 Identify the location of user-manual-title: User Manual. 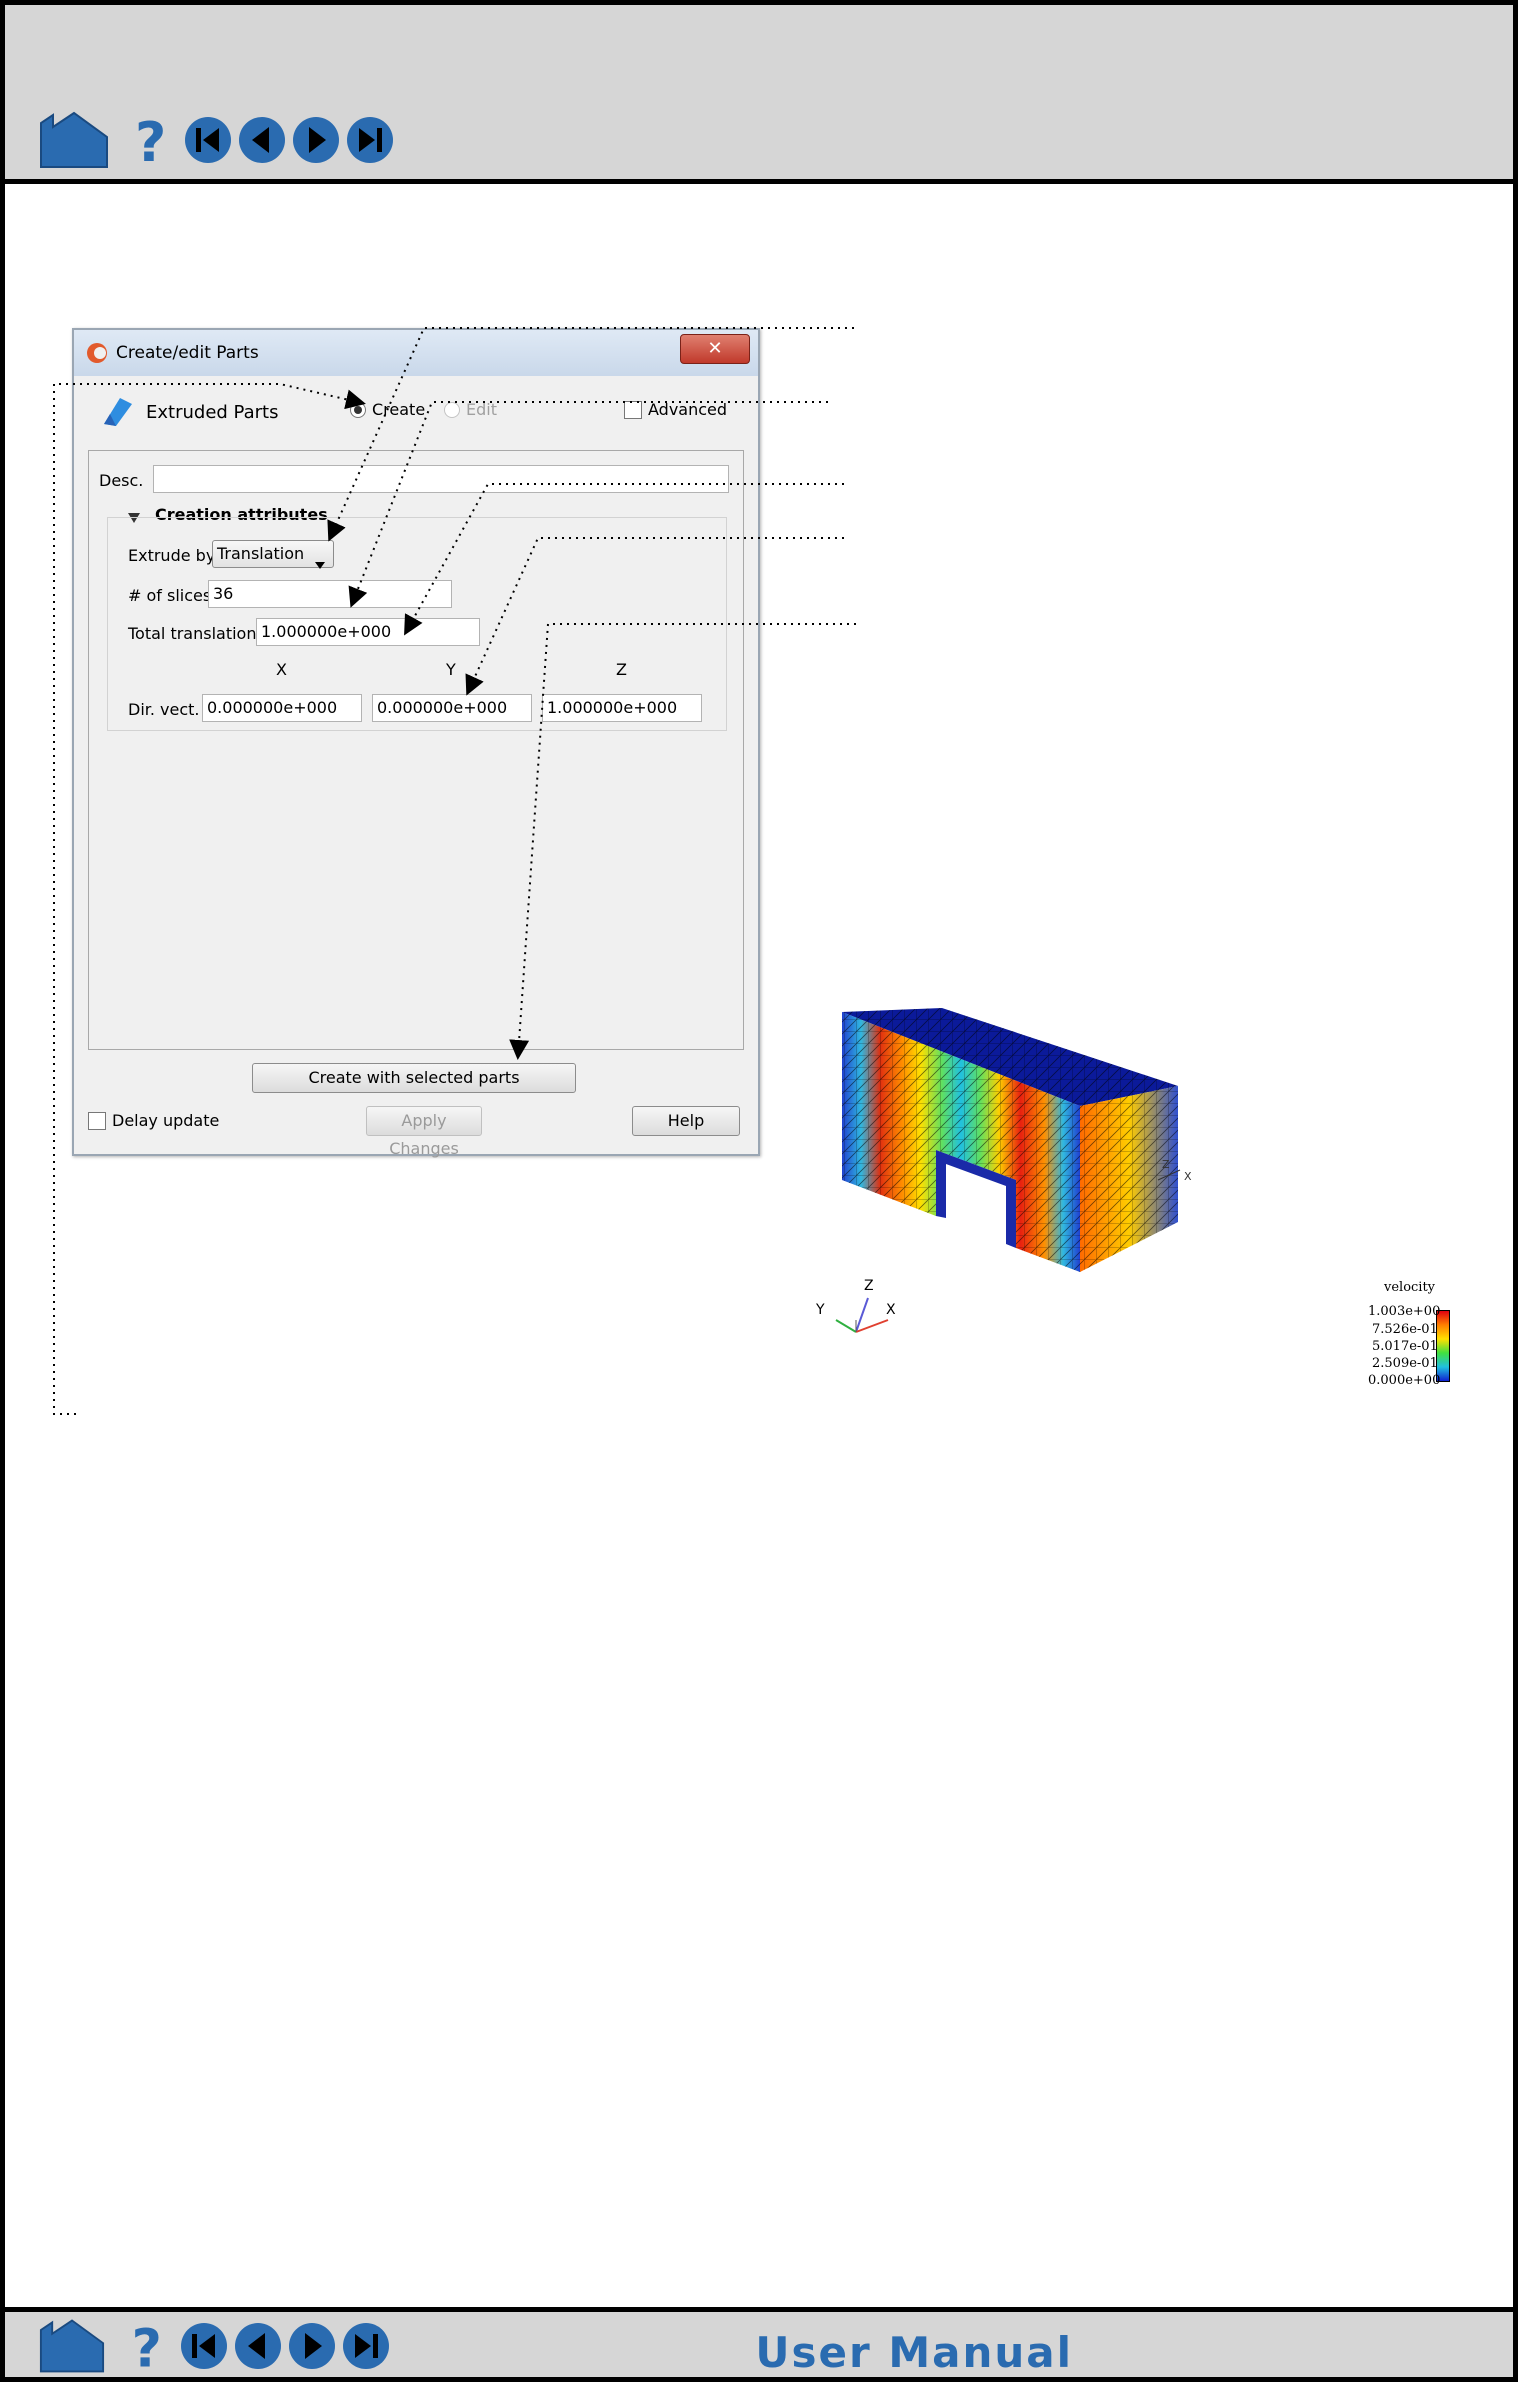
(914, 2352).